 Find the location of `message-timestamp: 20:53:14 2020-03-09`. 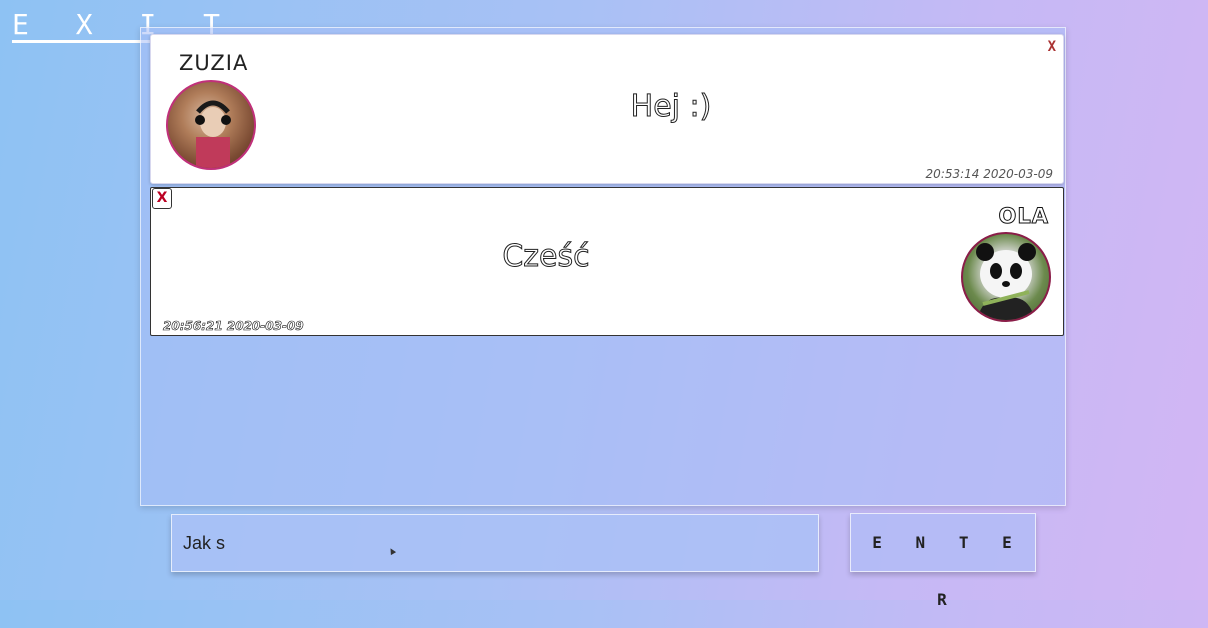

message-timestamp: 20:53:14 2020-03-09 is located at coordinates (989, 174).